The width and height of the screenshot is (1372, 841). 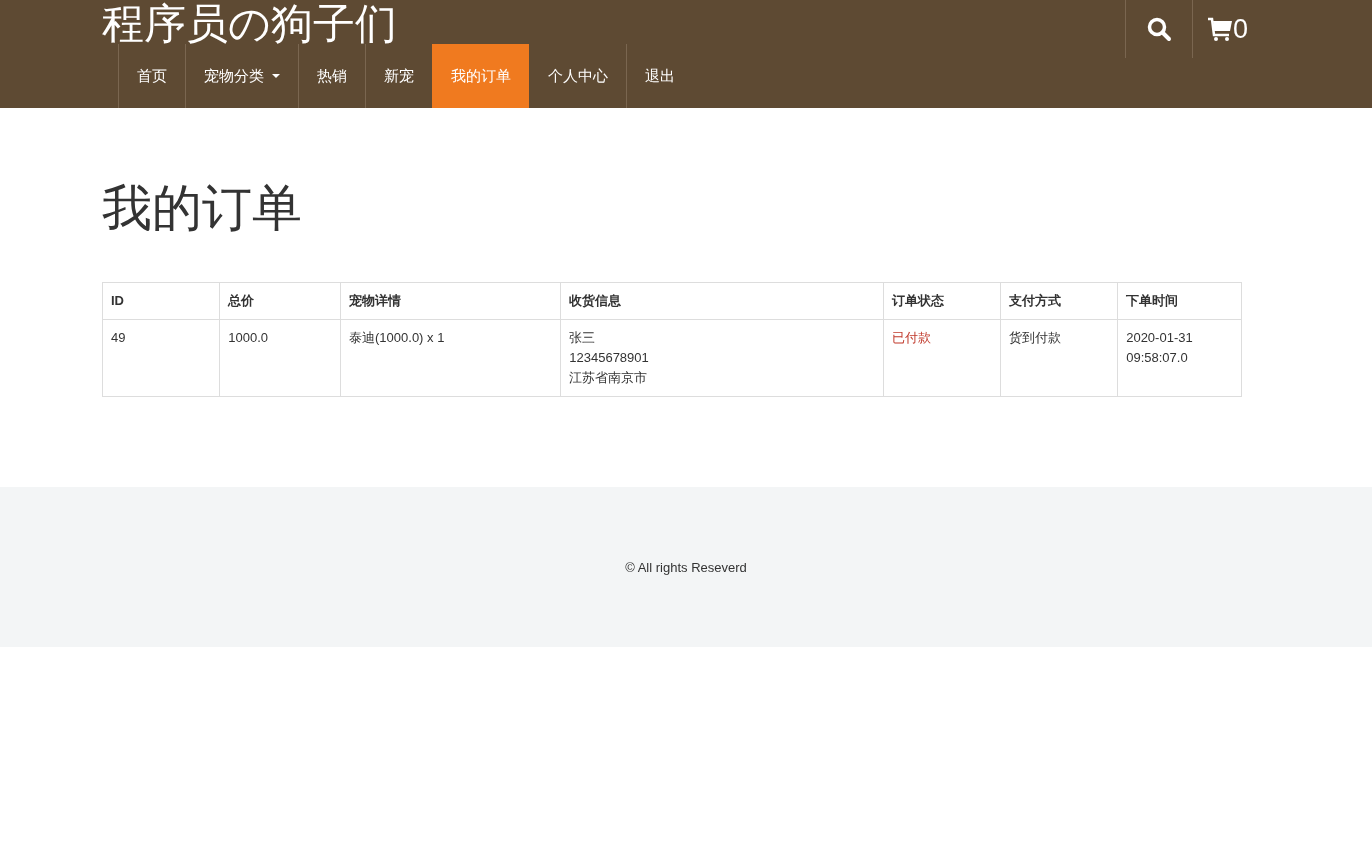 What do you see at coordinates (151, 76) in the screenshot?
I see `nav-item: 首页` at bounding box center [151, 76].